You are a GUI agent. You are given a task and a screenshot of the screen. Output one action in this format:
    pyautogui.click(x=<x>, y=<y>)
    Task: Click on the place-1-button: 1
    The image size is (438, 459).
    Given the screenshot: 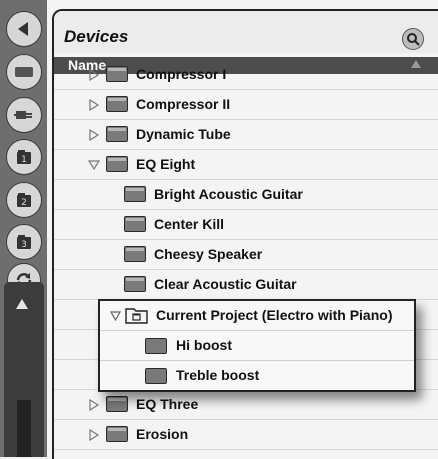 What is the action you would take?
    pyautogui.click(x=24, y=157)
    